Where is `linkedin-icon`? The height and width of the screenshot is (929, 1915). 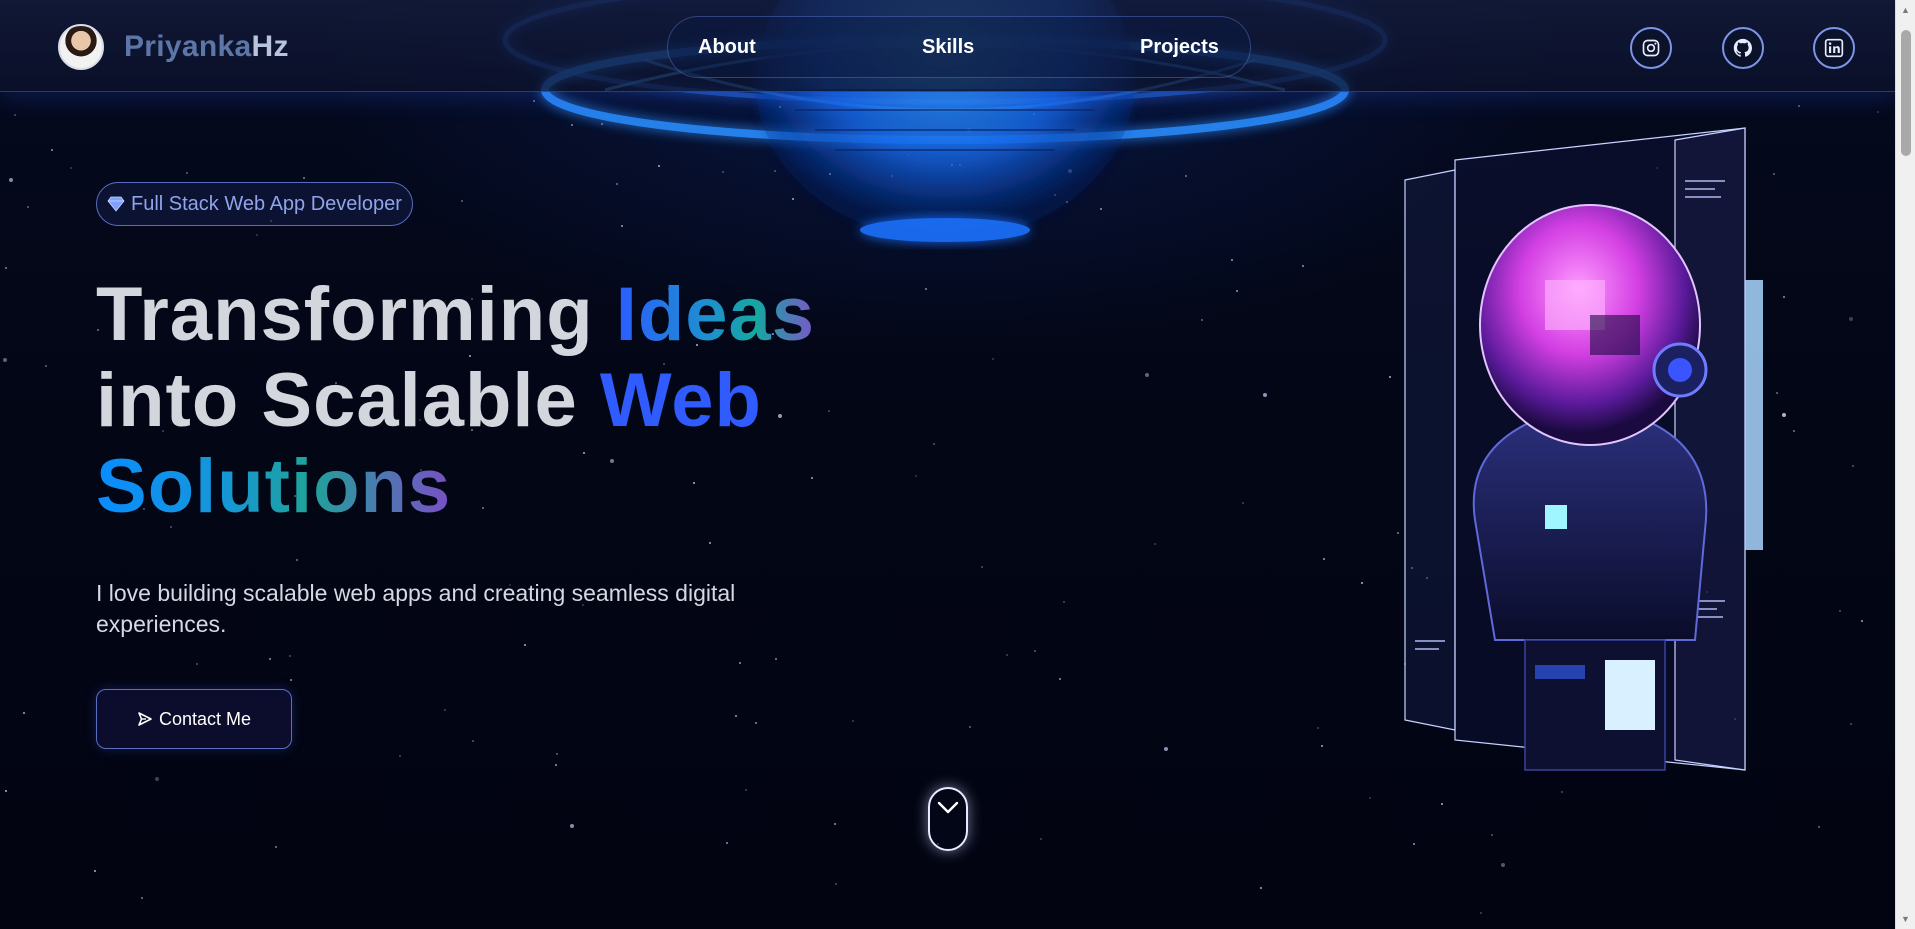 linkedin-icon is located at coordinates (1834, 48).